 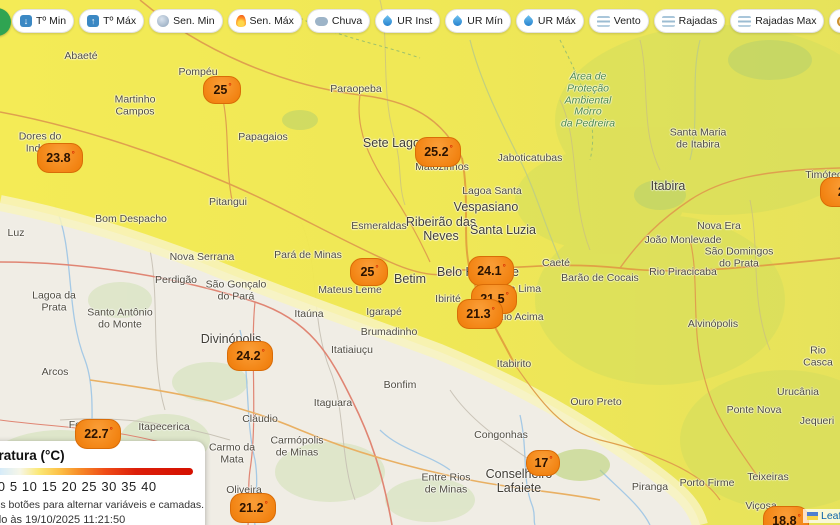 I want to click on temp-marker: 22.7 °, so click(x=98, y=434).